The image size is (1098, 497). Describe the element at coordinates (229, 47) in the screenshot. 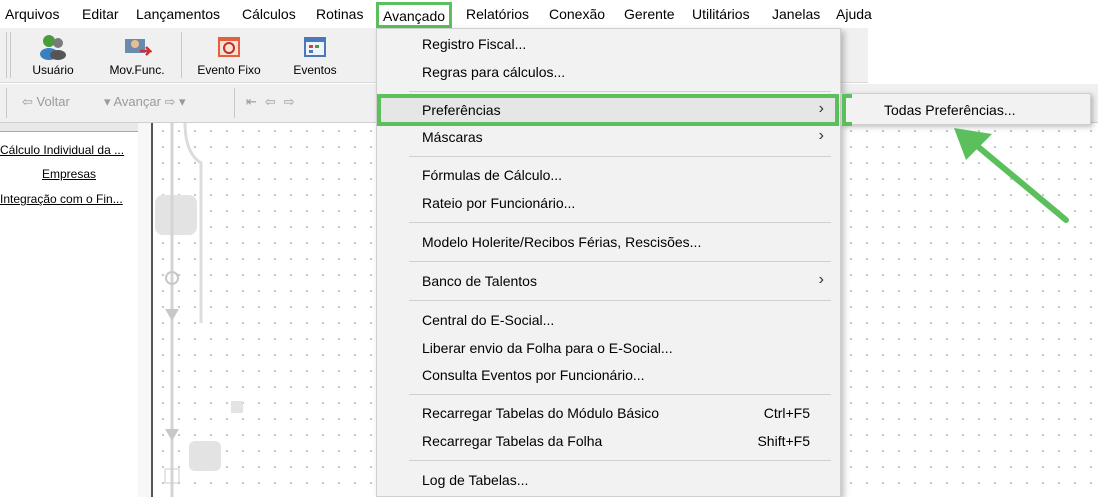

I see `fixed-event-icon` at that location.